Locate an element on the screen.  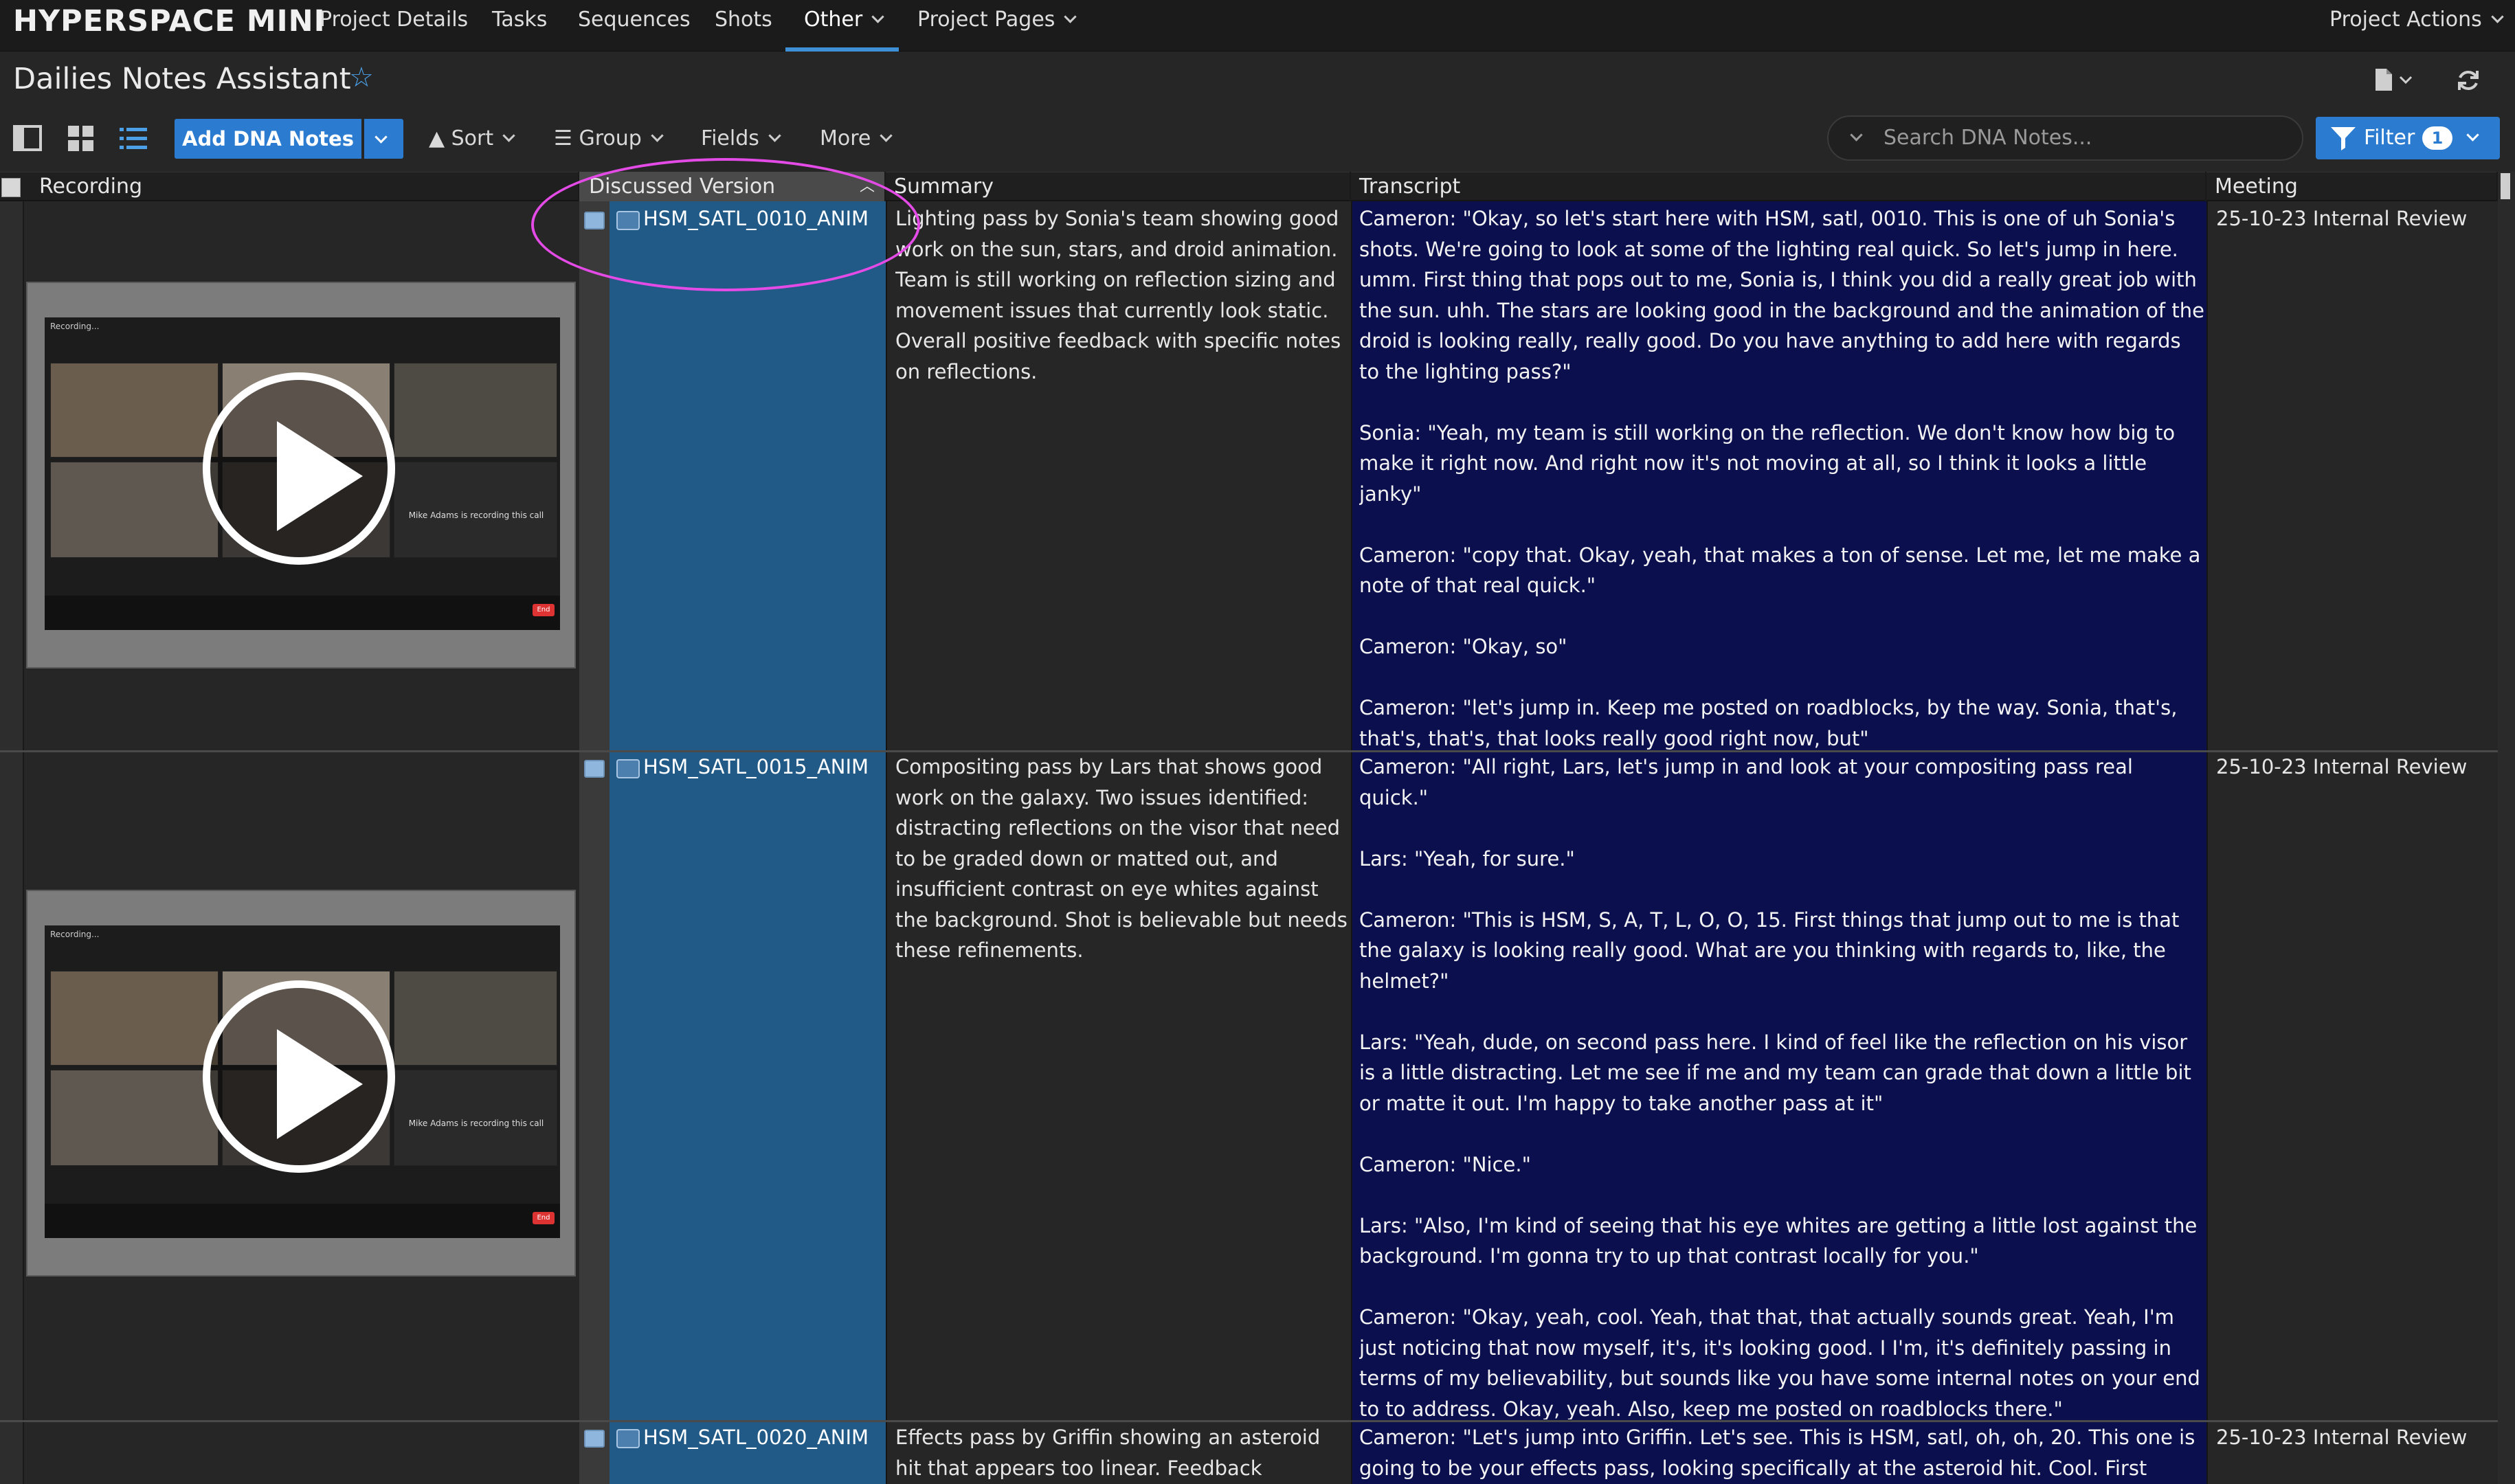
app-logo: HYPERSPACE MINI is located at coordinates (169, 21).